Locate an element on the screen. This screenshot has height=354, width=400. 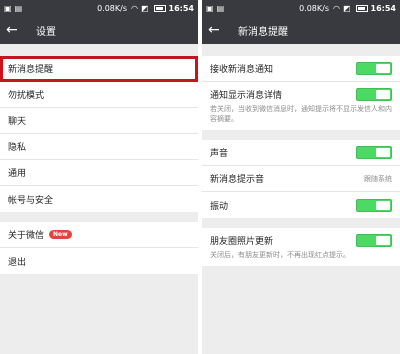
show-details-description: 若关闭，当收到微信消息时，通知提示将不显示发信人和内容摘要。 is located at coordinates (301, 114).